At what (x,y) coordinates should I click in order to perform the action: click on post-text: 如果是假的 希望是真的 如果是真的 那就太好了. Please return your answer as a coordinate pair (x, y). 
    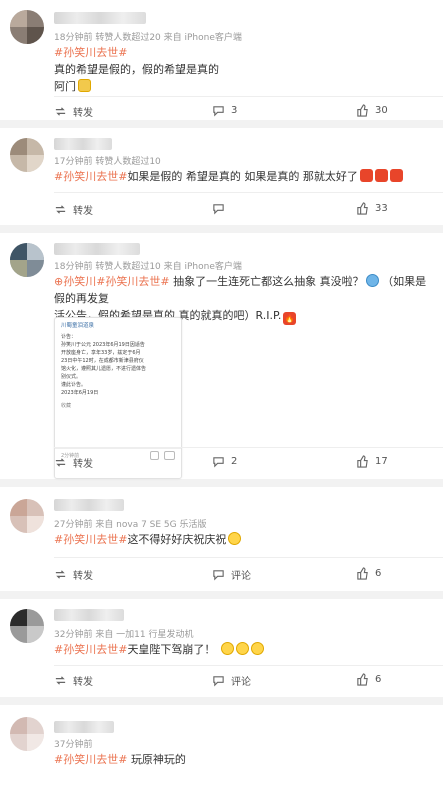
    Looking at the image, I should click on (242, 176).